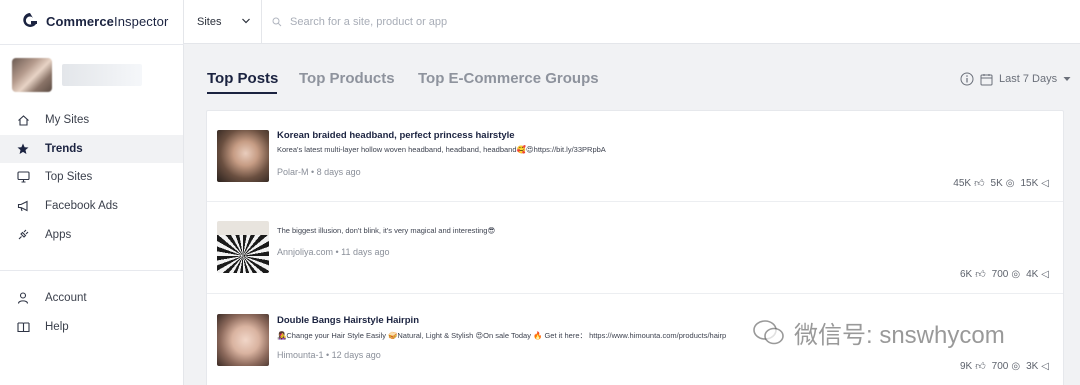 The width and height of the screenshot is (1080, 385). What do you see at coordinates (242, 93) in the screenshot?
I see `active-tab-underline` at bounding box center [242, 93].